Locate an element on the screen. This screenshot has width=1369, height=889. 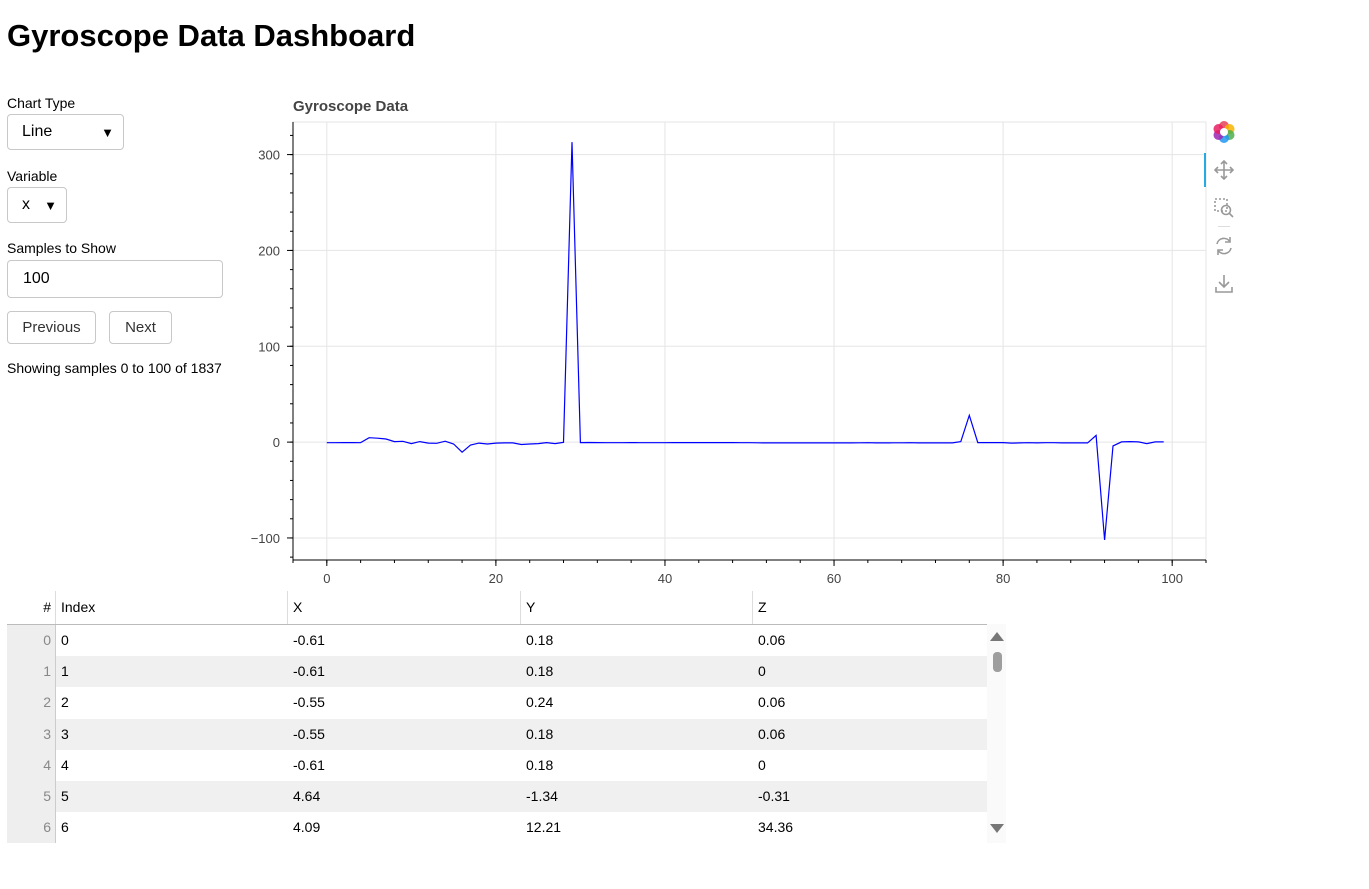
y-tick-label: 0 is located at coordinates (276, 442).